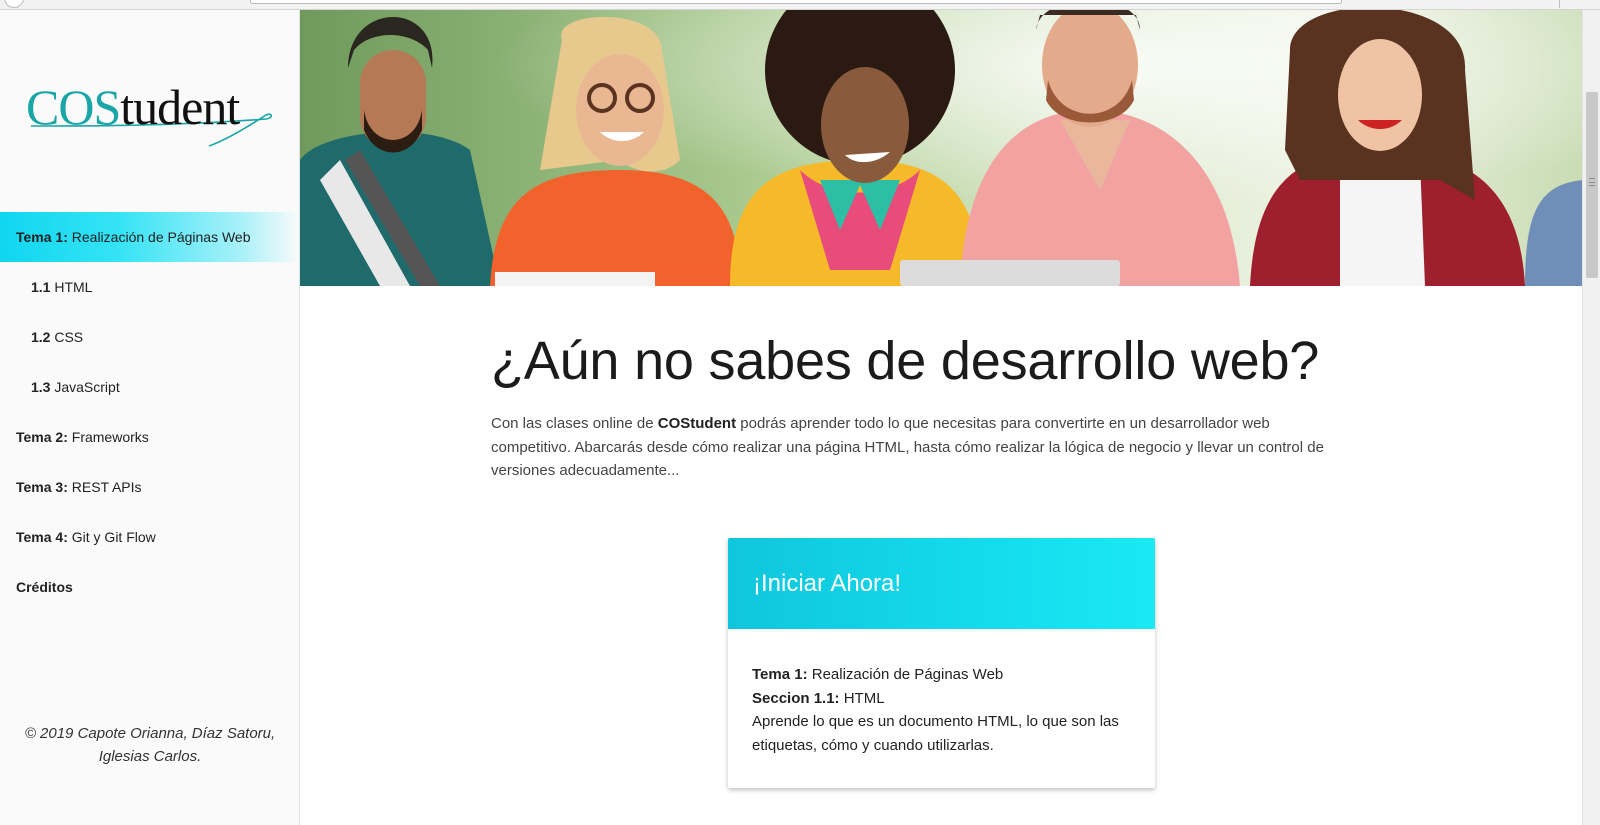  Describe the element at coordinates (180, 107) in the screenshot. I see `logo-wordmark-tudent: tudent` at that location.